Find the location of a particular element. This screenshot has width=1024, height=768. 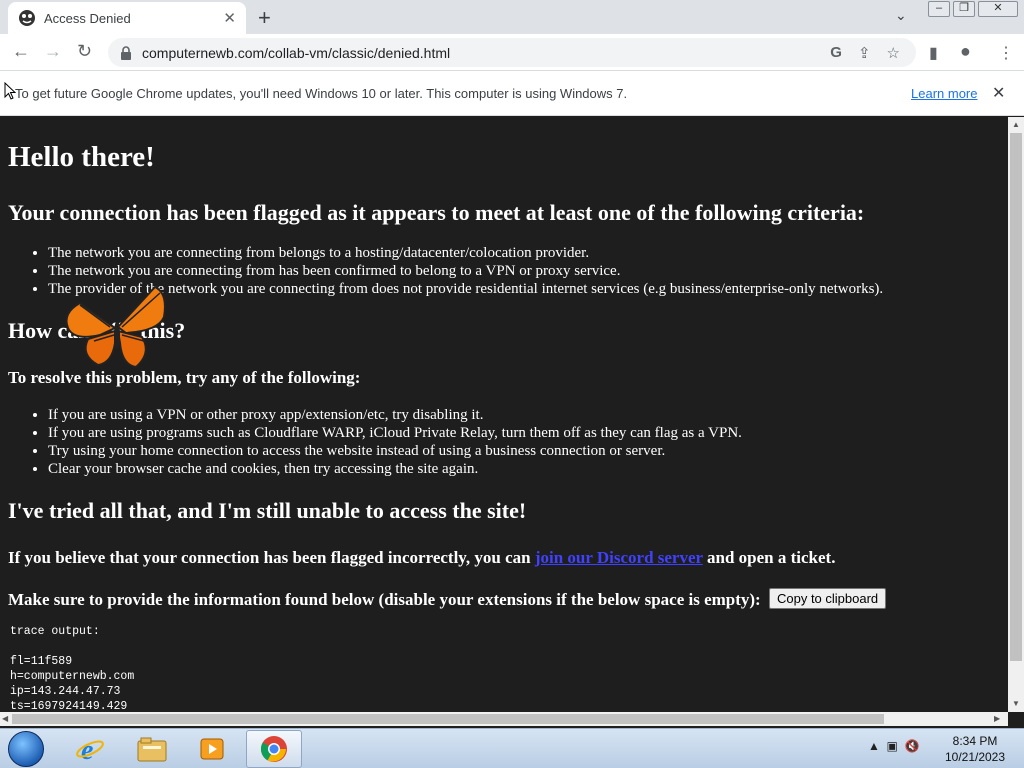

horizontal-scrollbar: ◀ ▶ is located at coordinates (504, 719).